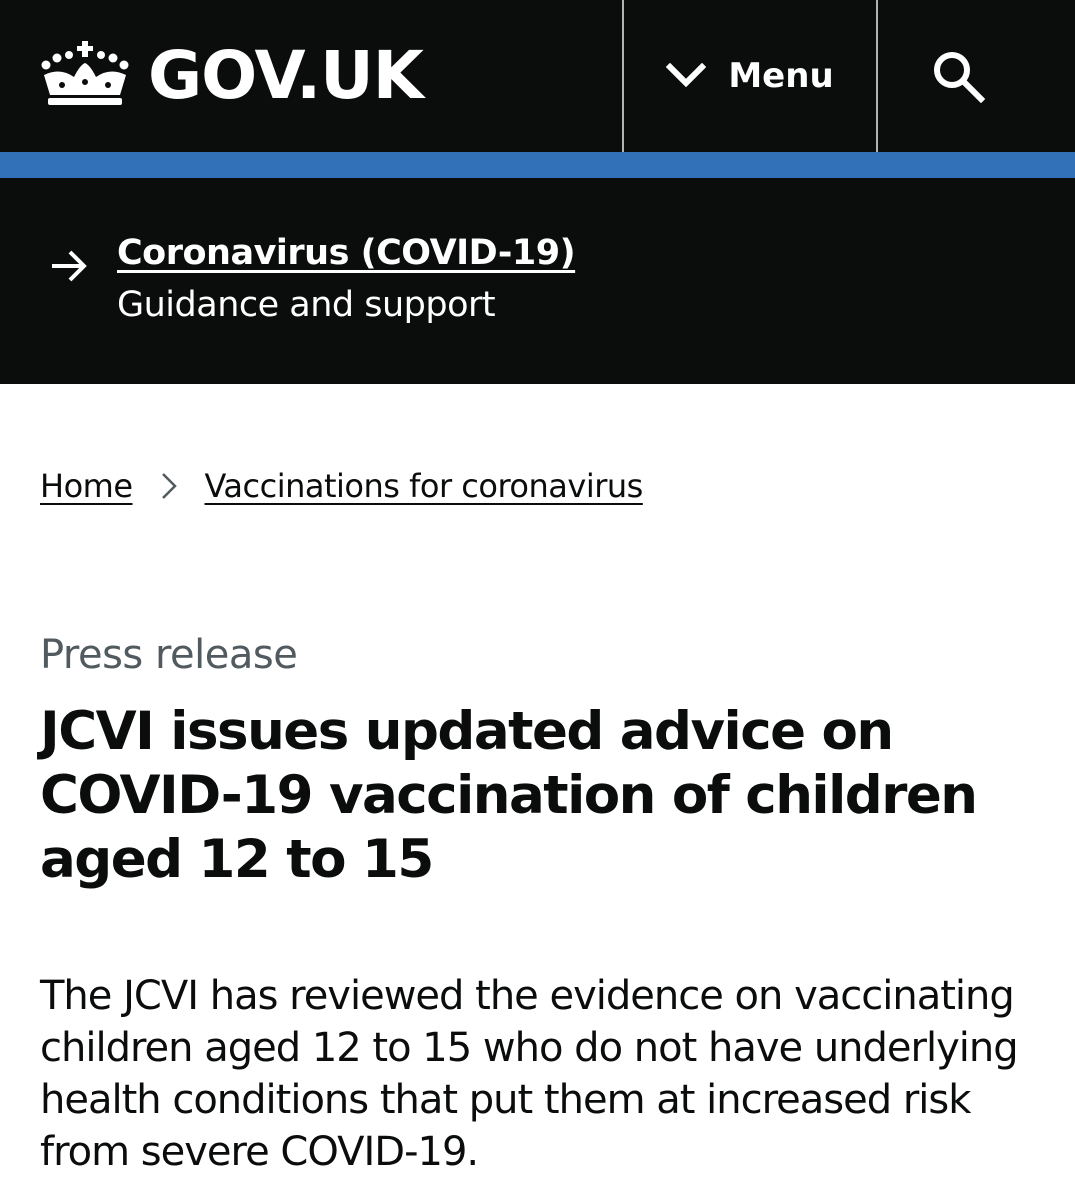 Image resolution: width=1075 pixels, height=1200 pixels. I want to click on crown-icon, so click(85, 73).